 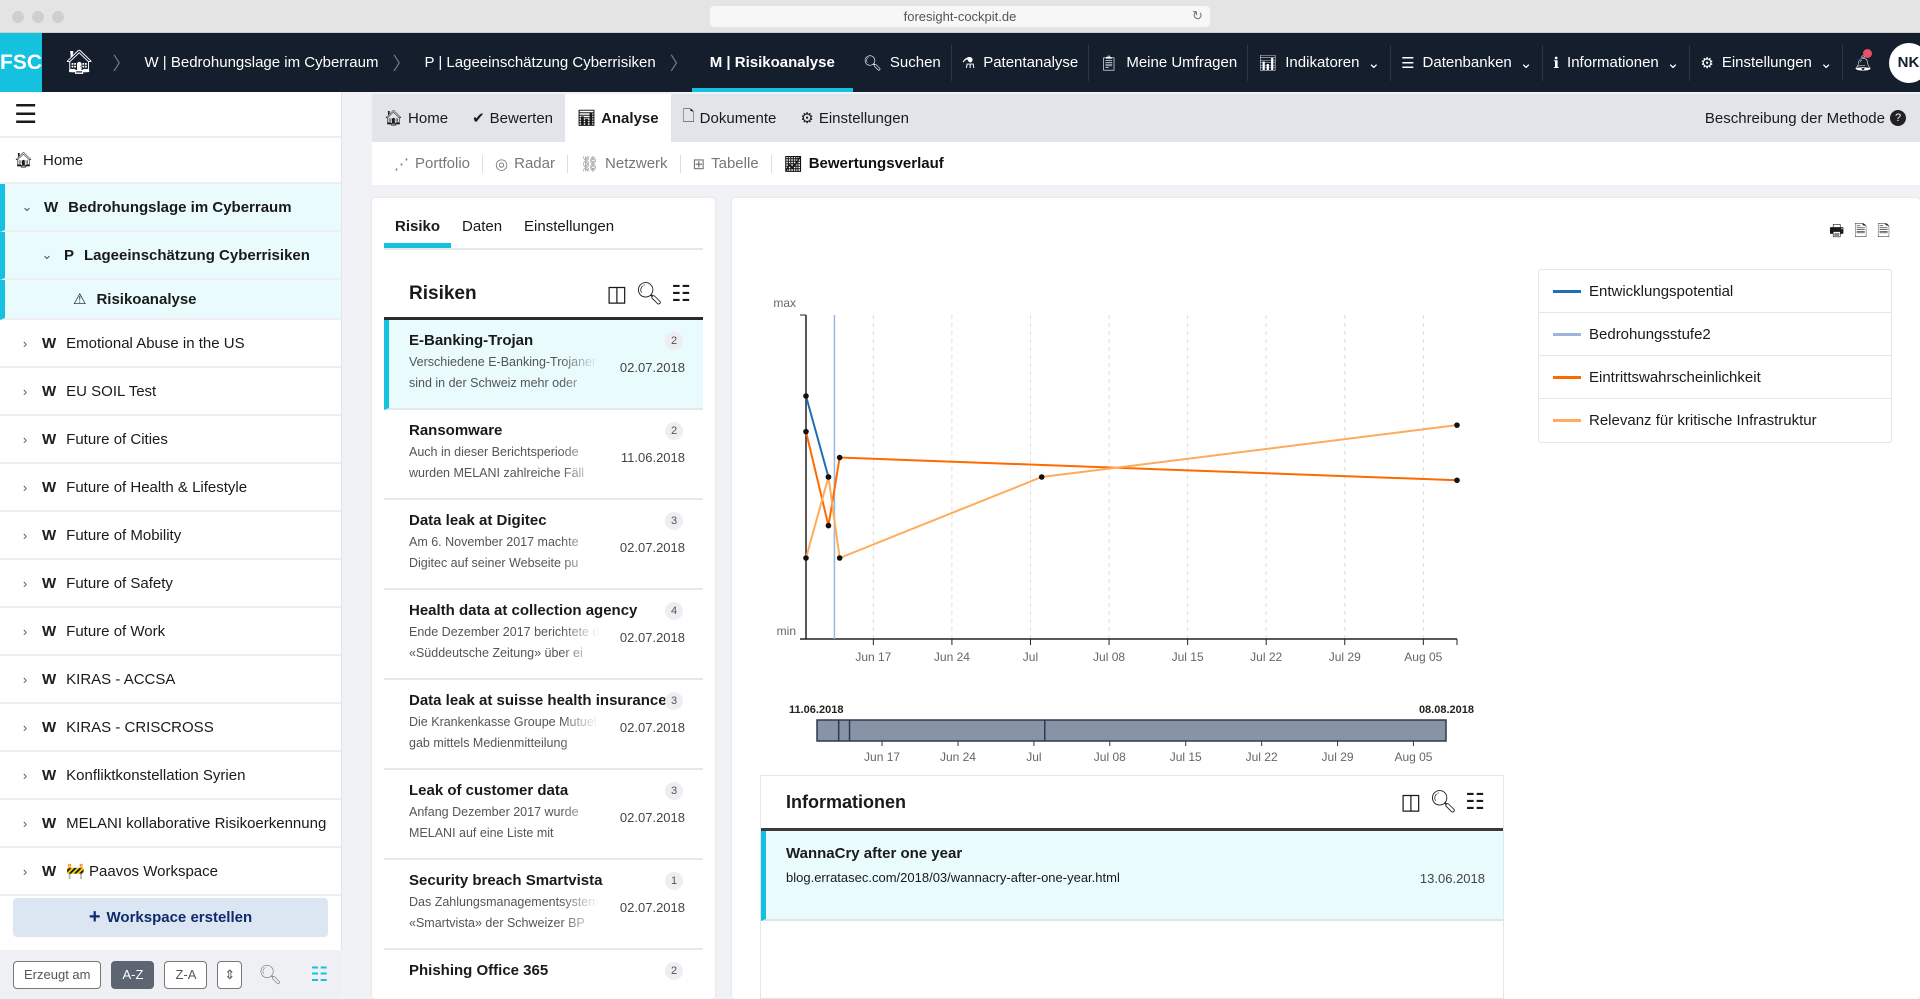 What do you see at coordinates (489, 790) in the screenshot?
I see `risk-title: Leak of customer data` at bounding box center [489, 790].